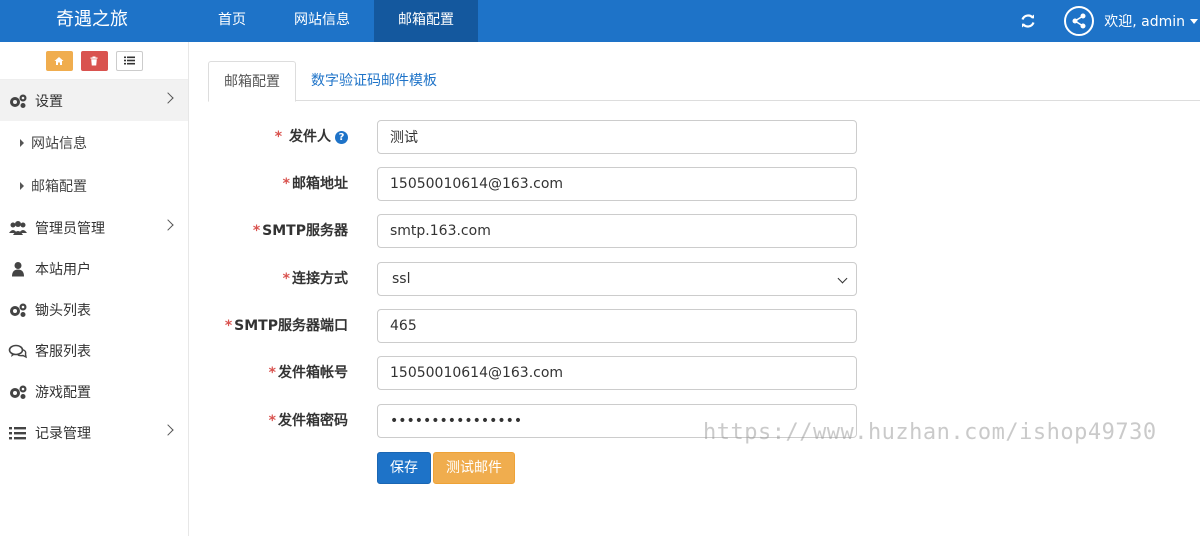 This screenshot has height=536, width=1200. I want to click on form-row-email: * 邮箱地址, so click(530, 184).